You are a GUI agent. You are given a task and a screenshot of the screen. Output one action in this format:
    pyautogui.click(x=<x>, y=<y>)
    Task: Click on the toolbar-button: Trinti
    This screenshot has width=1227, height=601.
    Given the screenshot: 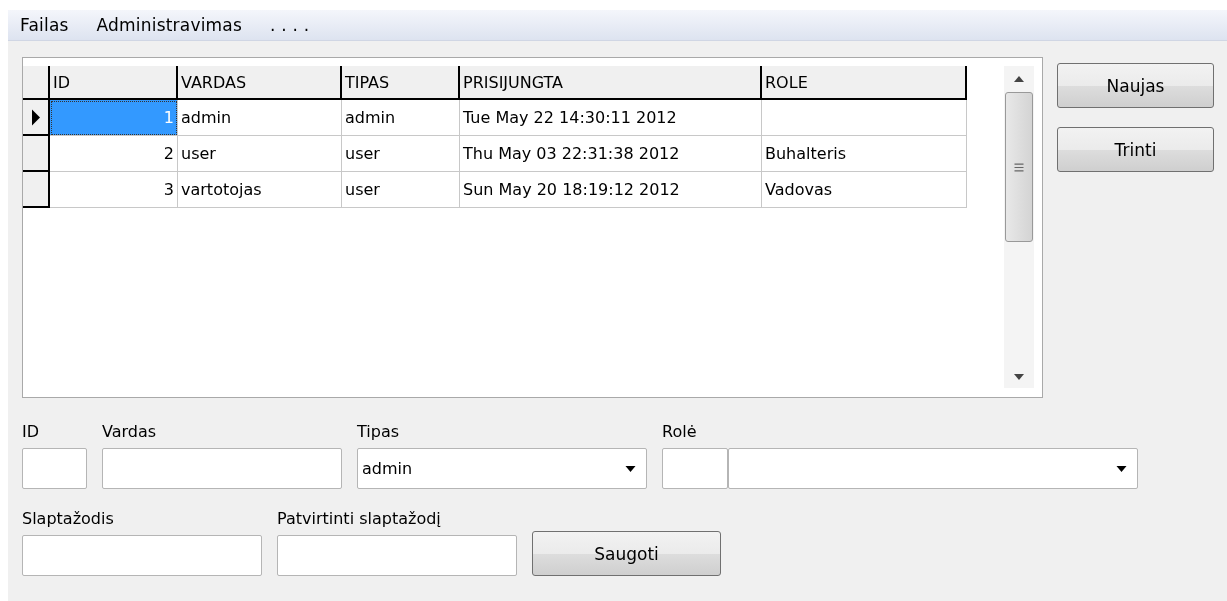 What is the action you would take?
    pyautogui.click(x=1135, y=149)
    